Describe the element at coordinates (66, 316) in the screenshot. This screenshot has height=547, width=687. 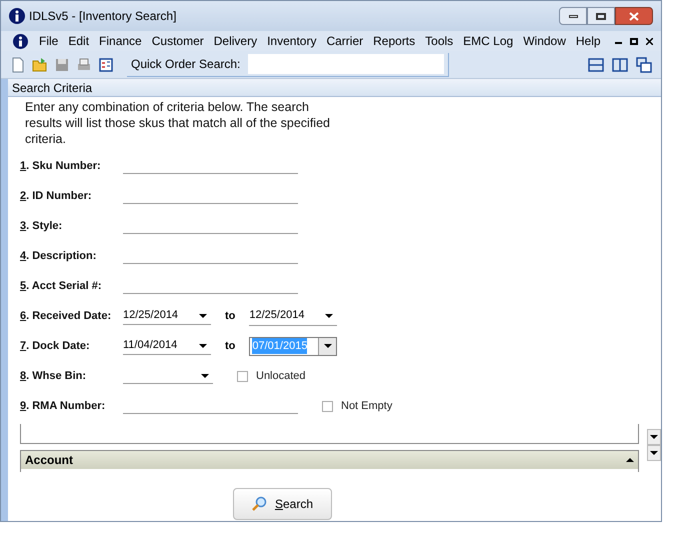
I see `field-label: 6. Received Date:` at that location.